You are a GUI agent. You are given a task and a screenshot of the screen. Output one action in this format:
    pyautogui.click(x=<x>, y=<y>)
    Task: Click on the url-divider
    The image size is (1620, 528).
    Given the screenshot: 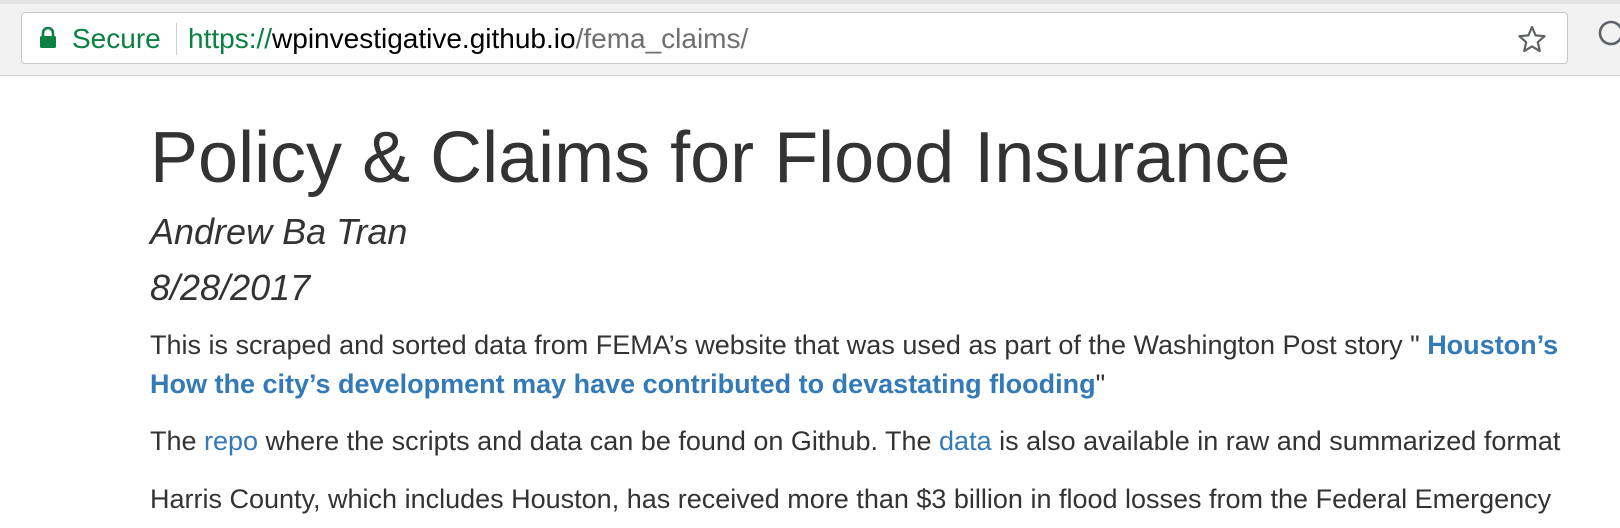 What is the action you would take?
    pyautogui.click(x=176, y=39)
    